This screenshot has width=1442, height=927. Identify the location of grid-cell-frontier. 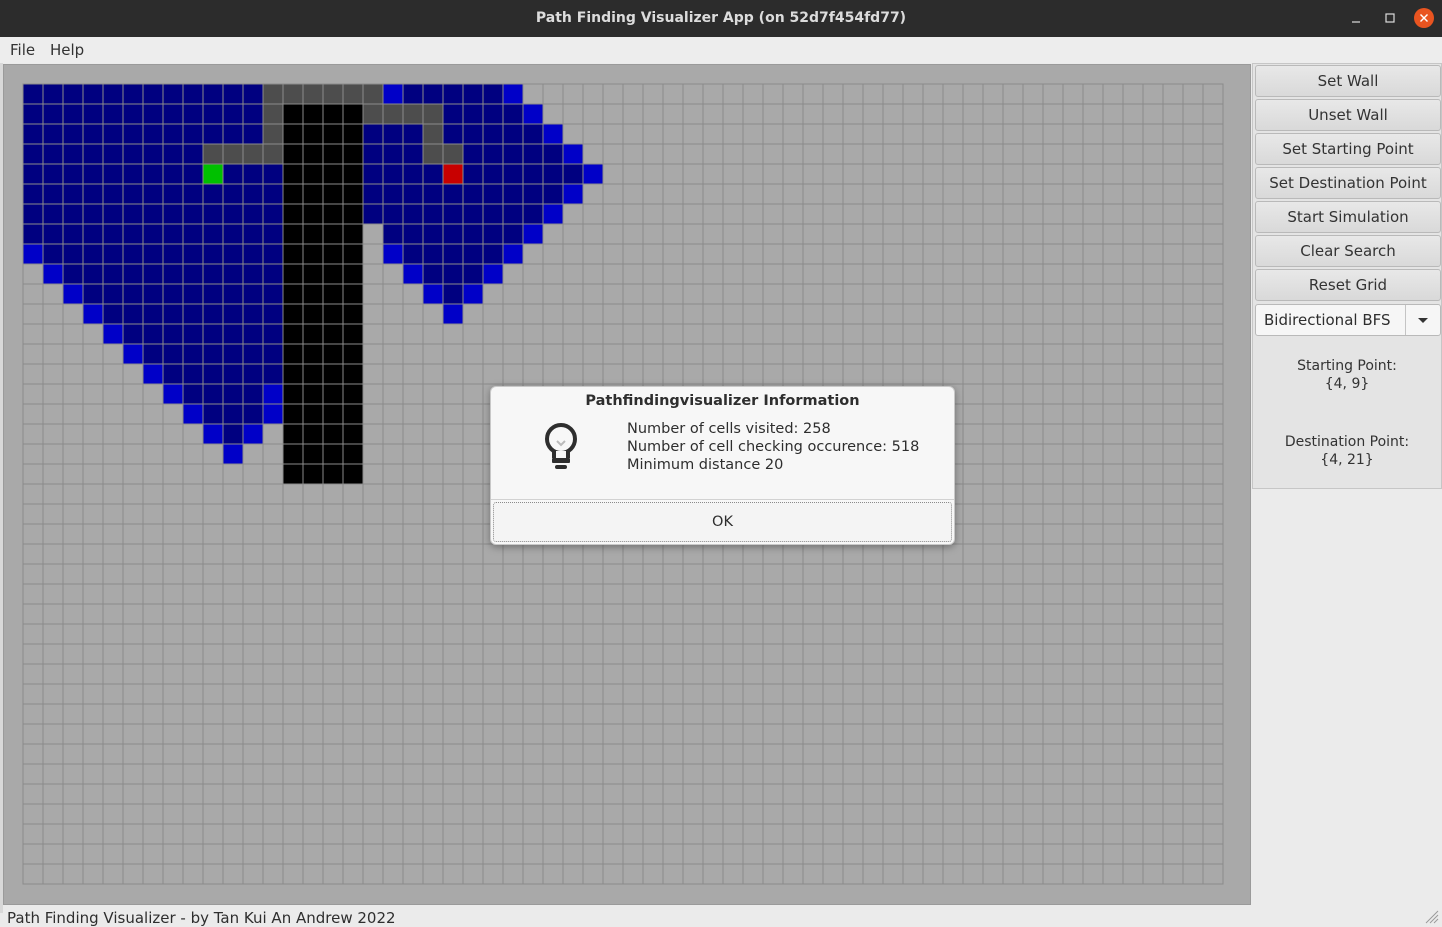
(513, 94).